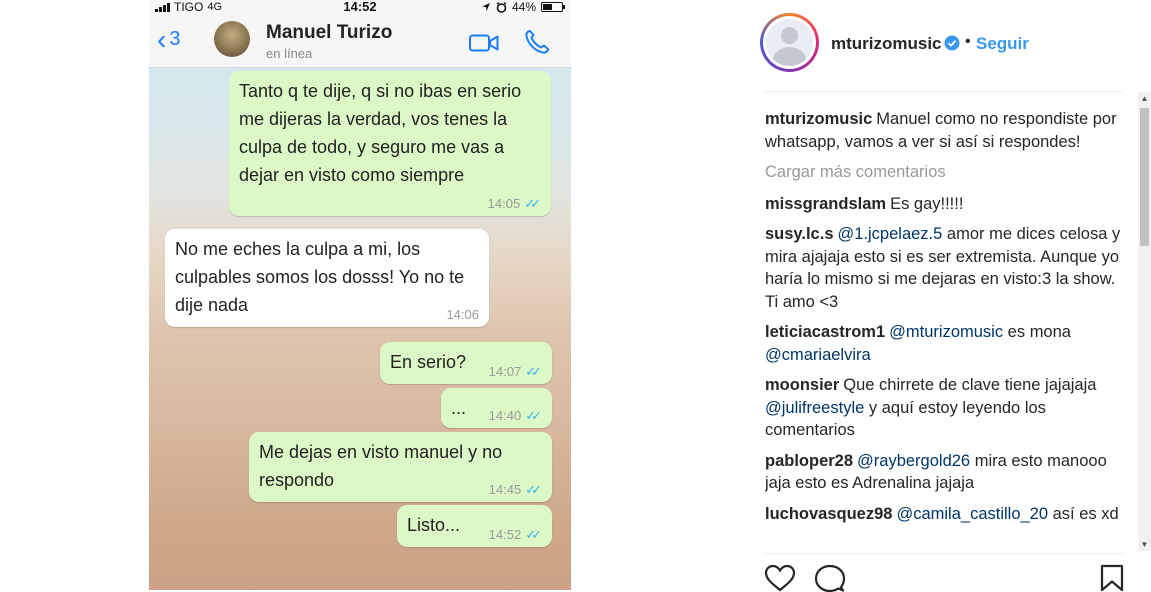 The image size is (1151, 592). I want to click on message-text: En serio?, so click(428, 362).